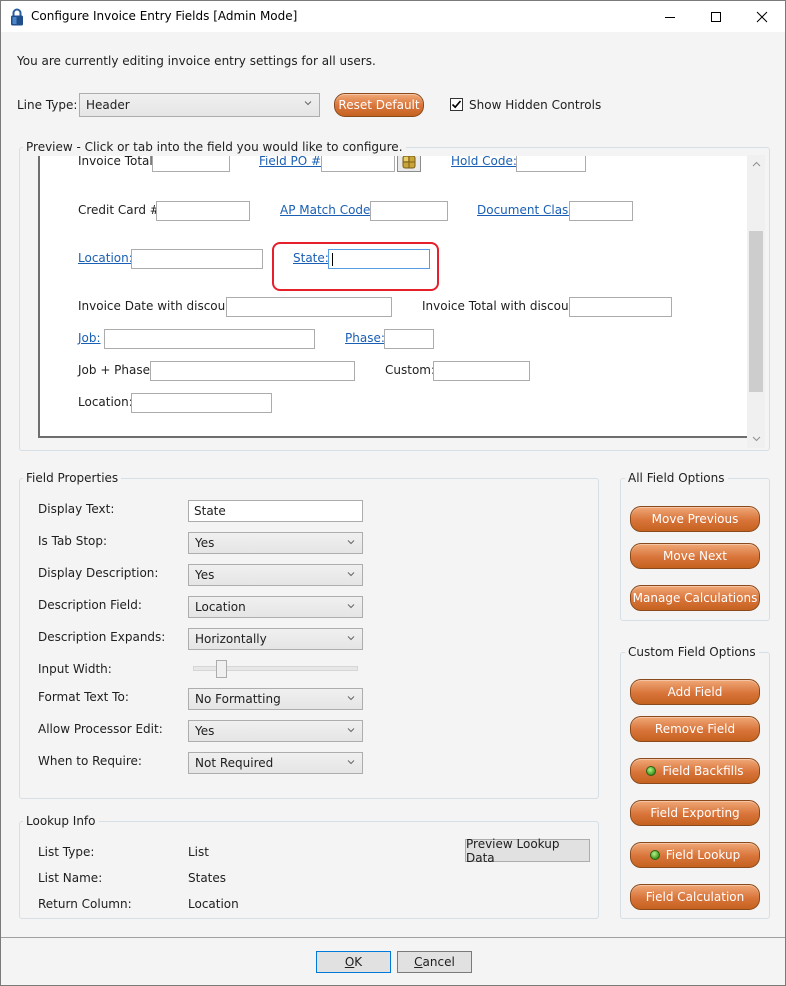  What do you see at coordinates (85, 904) in the screenshot?
I see `return-column-label: Return Column:` at bounding box center [85, 904].